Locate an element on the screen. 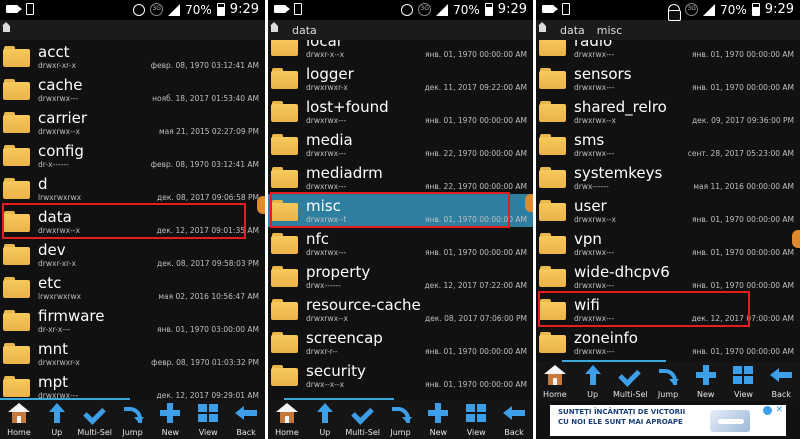  folder-row-local: local drwxr-x--x янв. 01, 1970 00:00:00 AM is located at coordinates (400, 51).